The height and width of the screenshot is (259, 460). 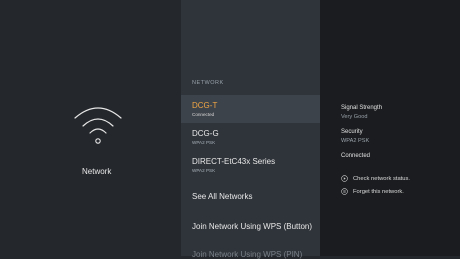 I want to click on network-item-direct: DIRECT-EtC43x Series WPA2 PSK, so click(x=250, y=166).